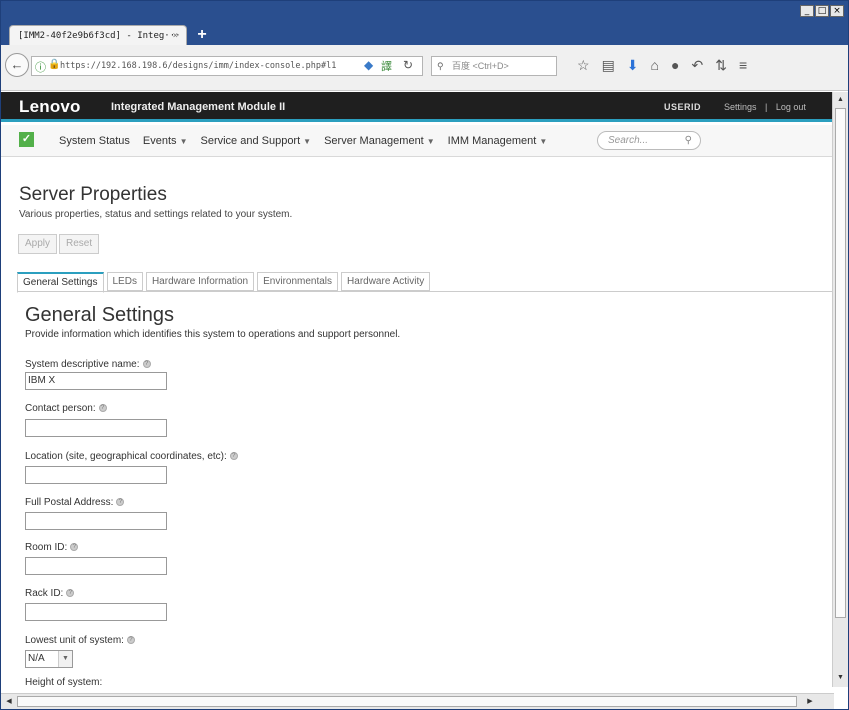 The image size is (849, 710). Describe the element at coordinates (96, 428) in the screenshot. I see `contact-person-input` at that location.